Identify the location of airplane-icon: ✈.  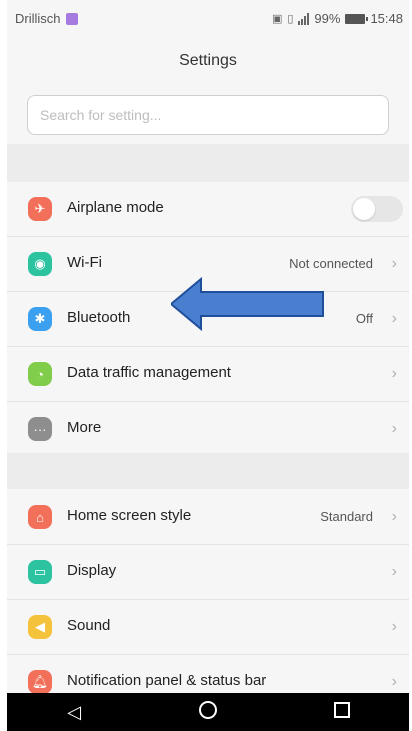
(40, 209).